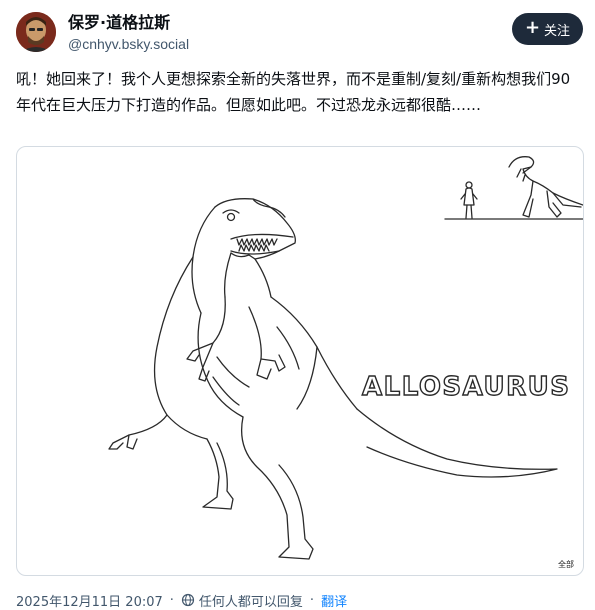 Image resolution: width=595 pixels, height=610 pixels. Describe the element at coordinates (532, 27) in the screenshot. I see `plus-icon: +` at that location.